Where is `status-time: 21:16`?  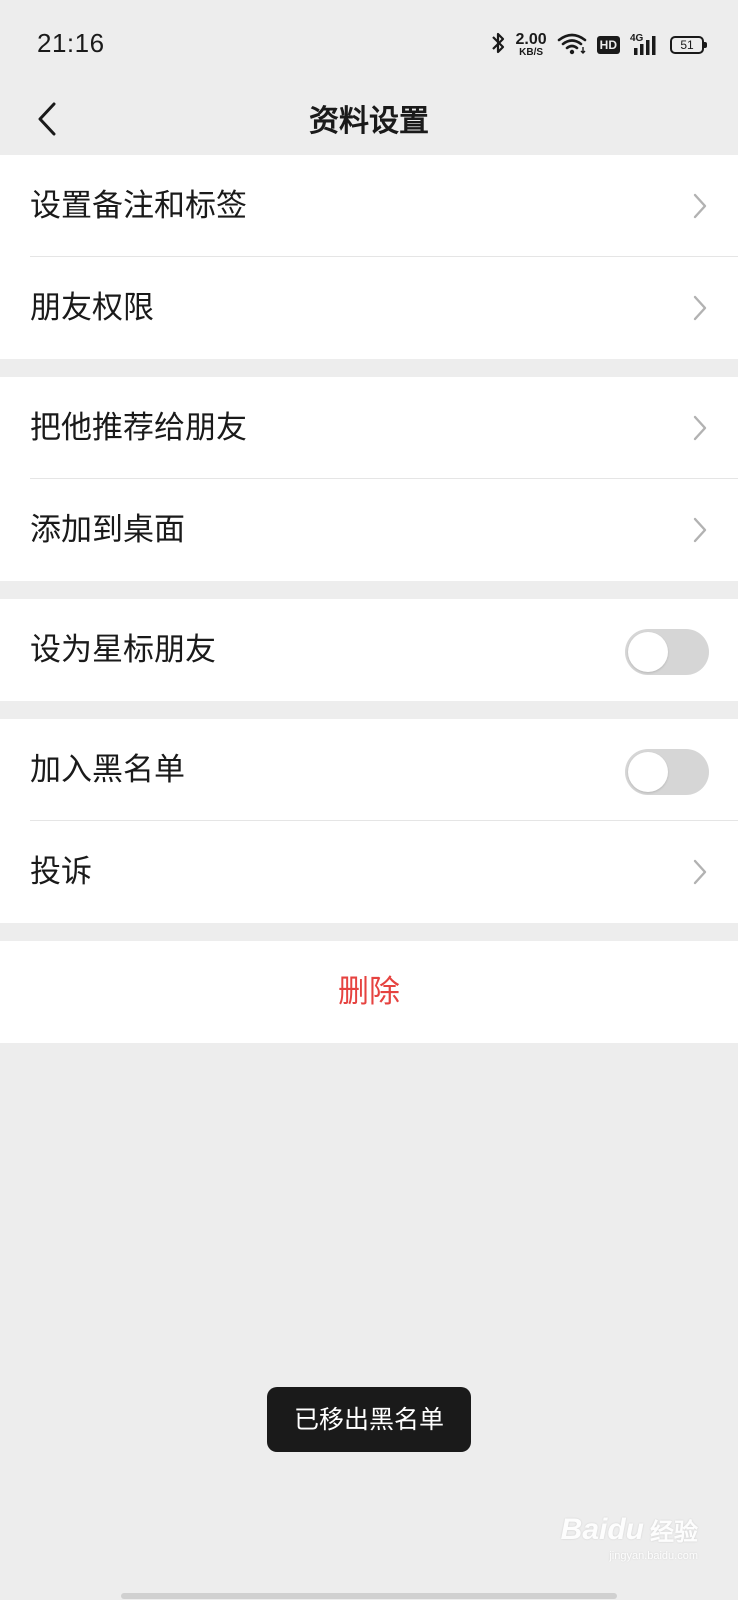 status-time: 21:16 is located at coordinates (71, 43).